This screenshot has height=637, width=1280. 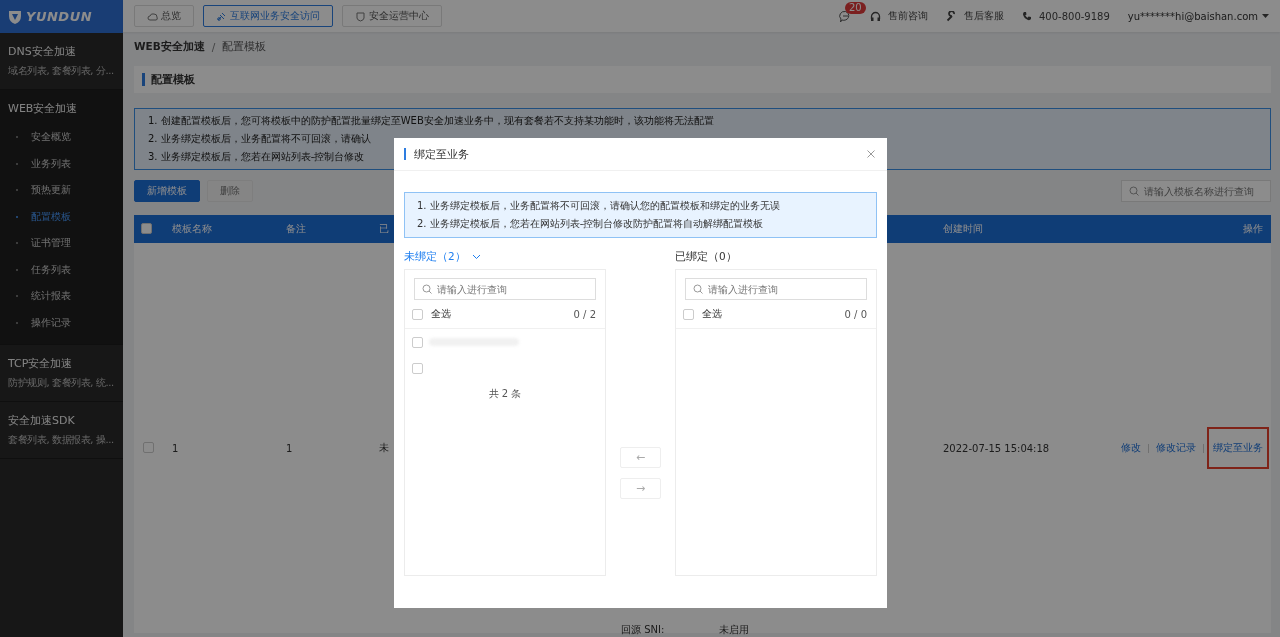 I want to click on sidebar-item: 任务列表, so click(x=63, y=269).